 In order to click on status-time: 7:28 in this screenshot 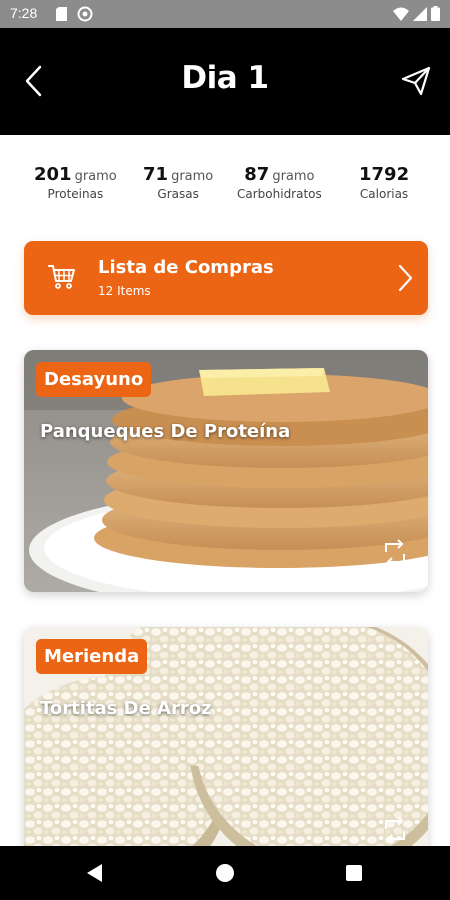, I will do `click(24, 13)`.